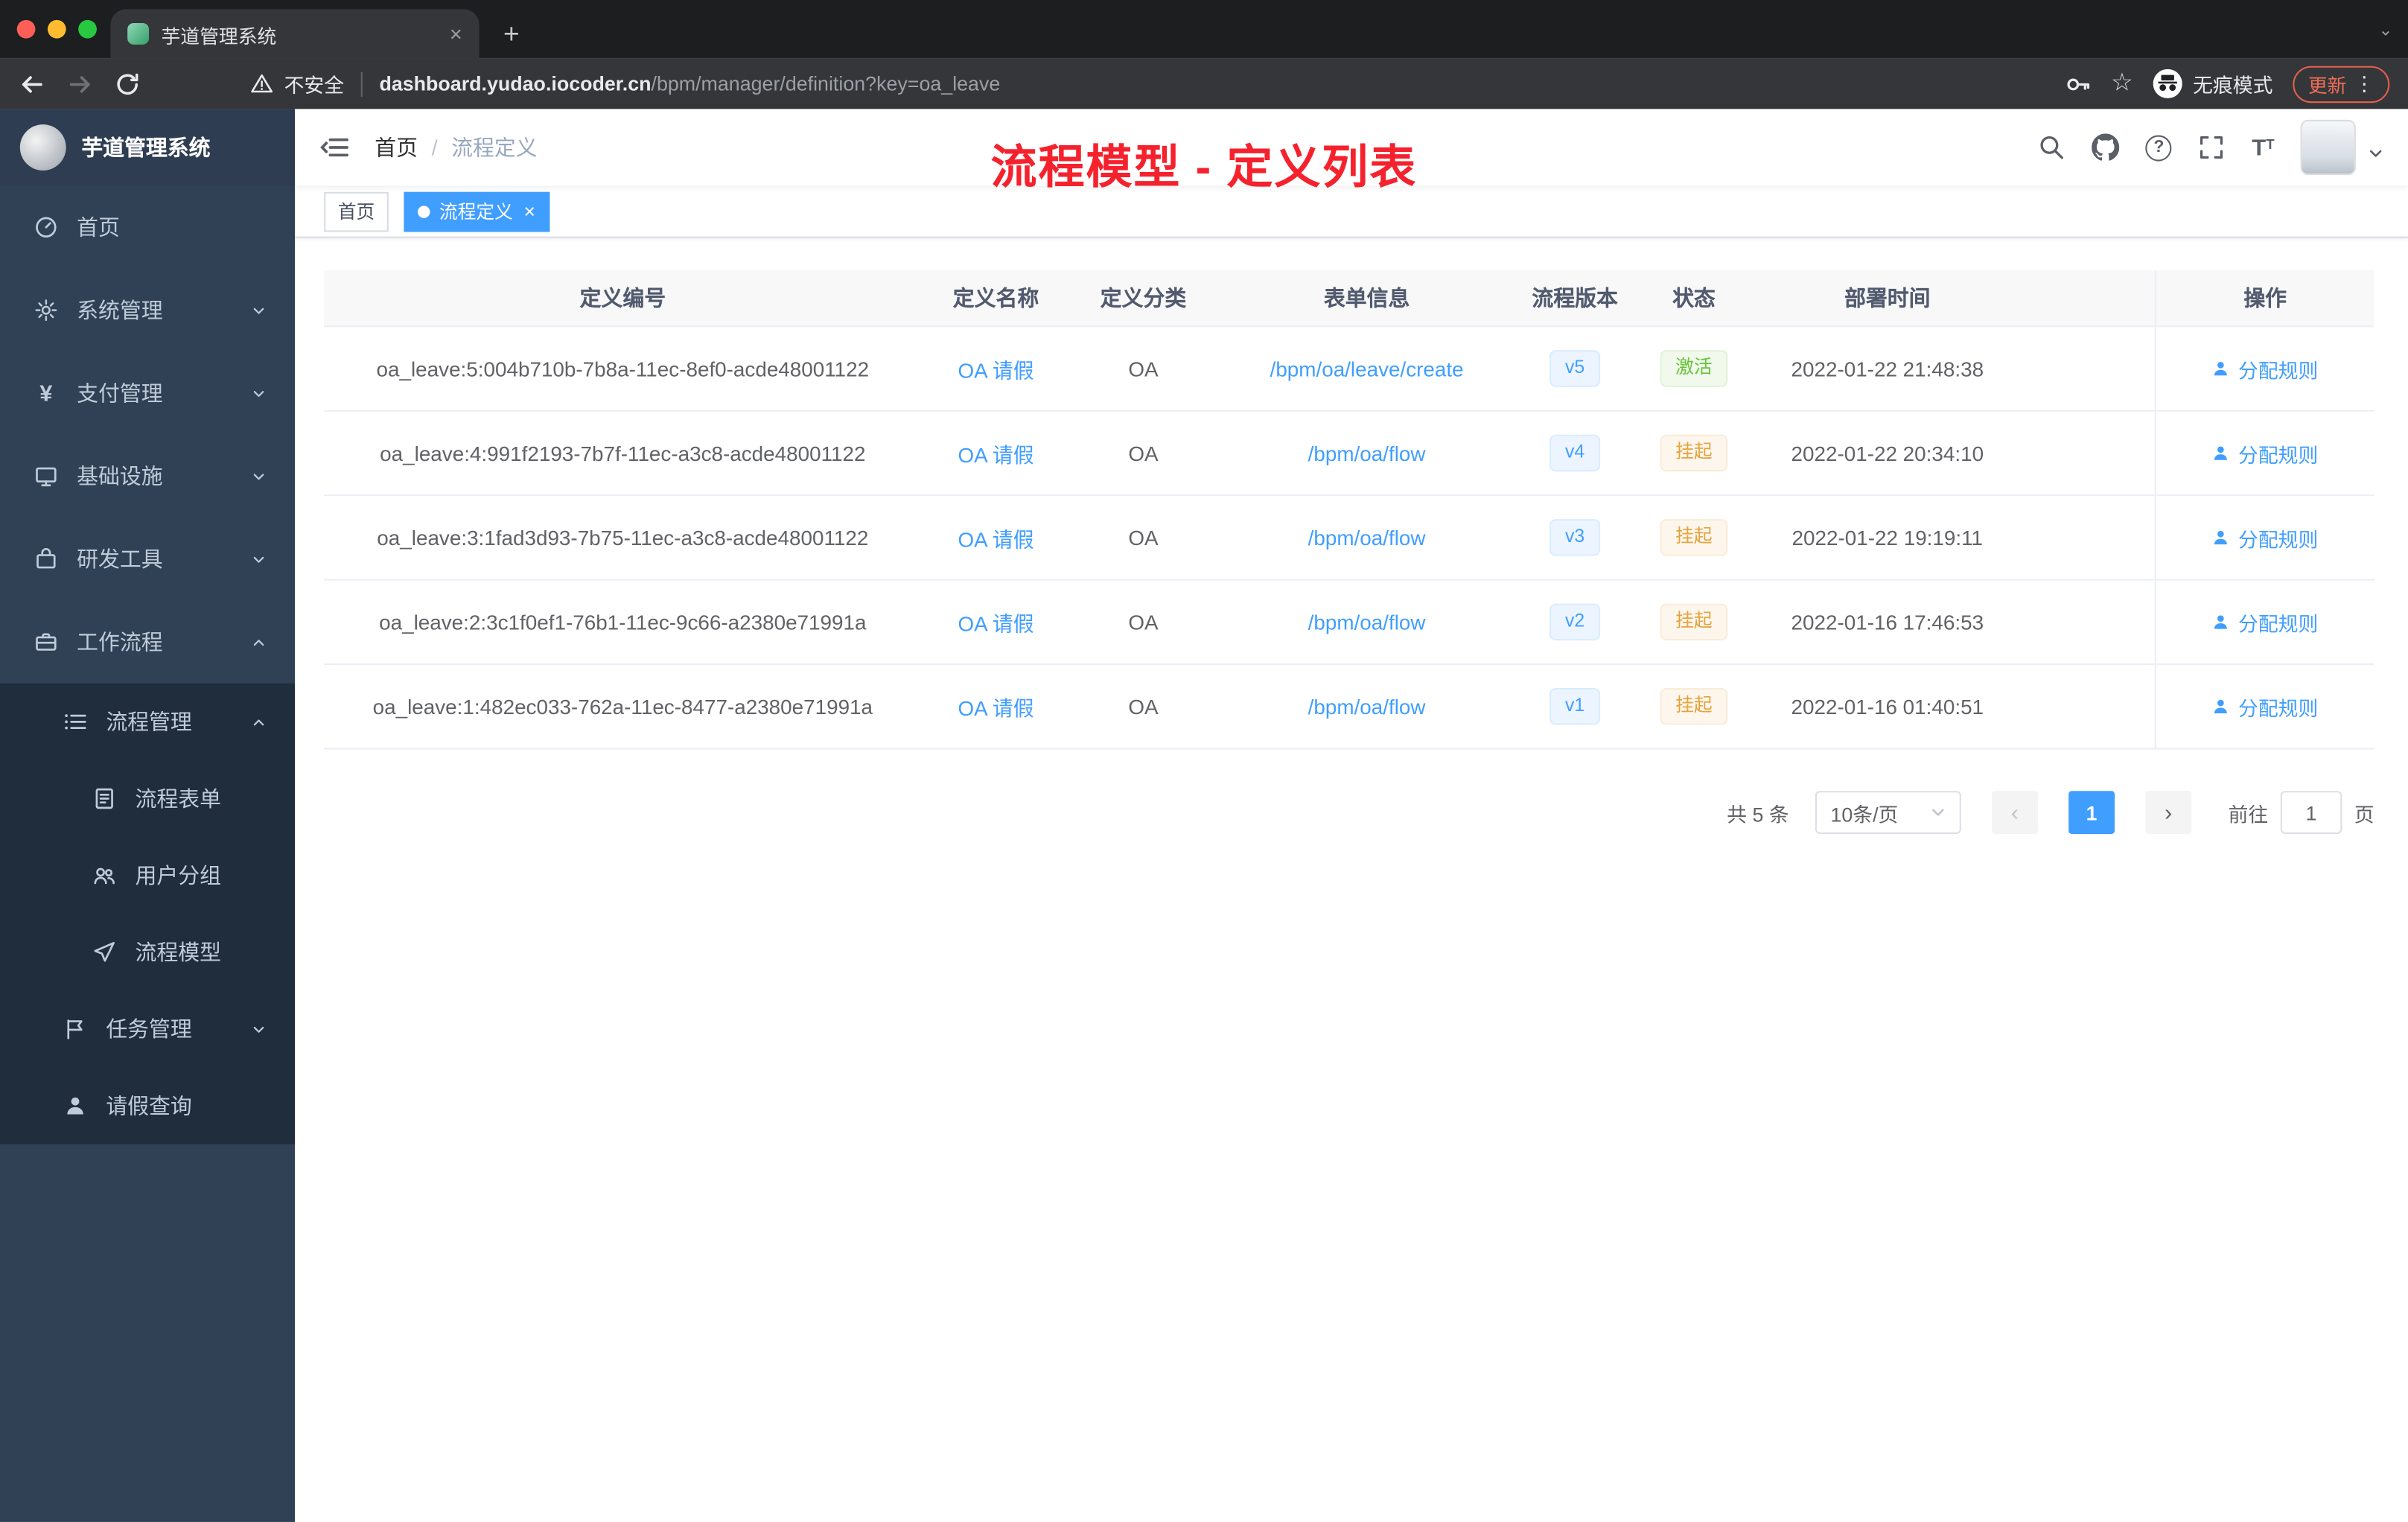 This screenshot has height=1522, width=2408. I want to click on tab-close-icon: ×, so click(456, 34).